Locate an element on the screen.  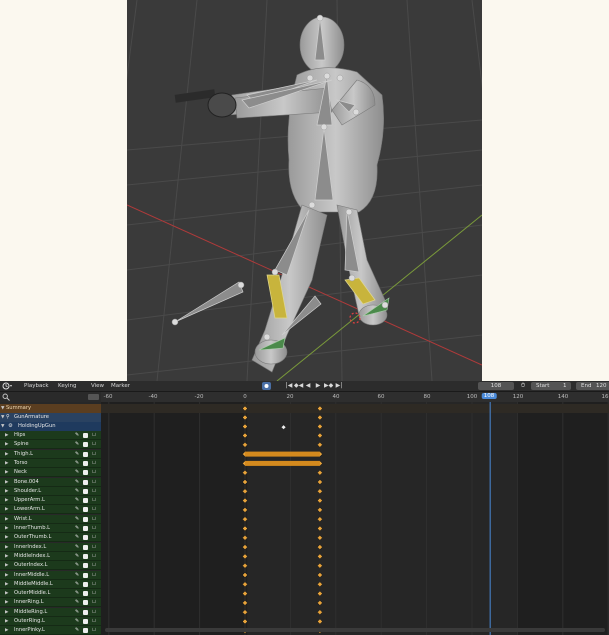
channel-bone: ▶ MiddleMiddle.L ✎ ⊔ is located at coordinates (50, 584).